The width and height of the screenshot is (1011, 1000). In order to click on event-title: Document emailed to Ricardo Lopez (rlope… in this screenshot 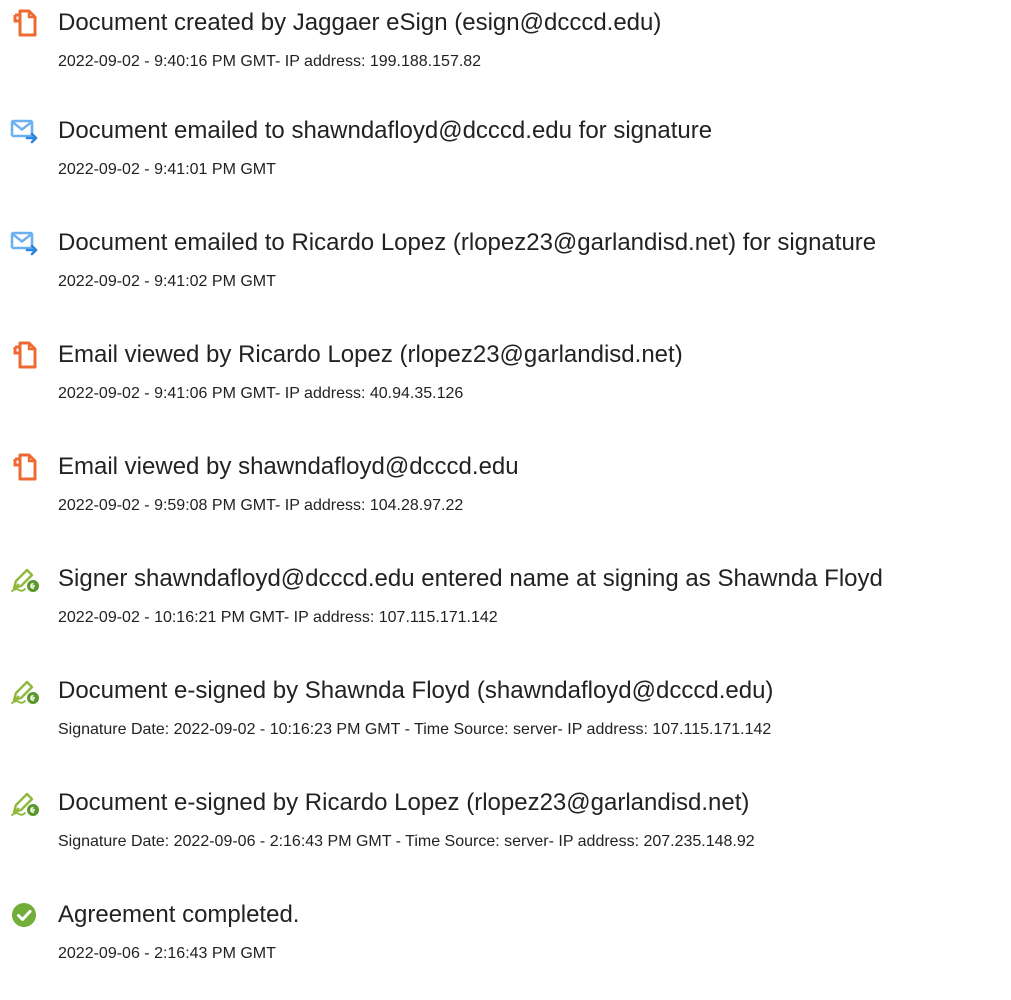, I will do `click(467, 242)`.